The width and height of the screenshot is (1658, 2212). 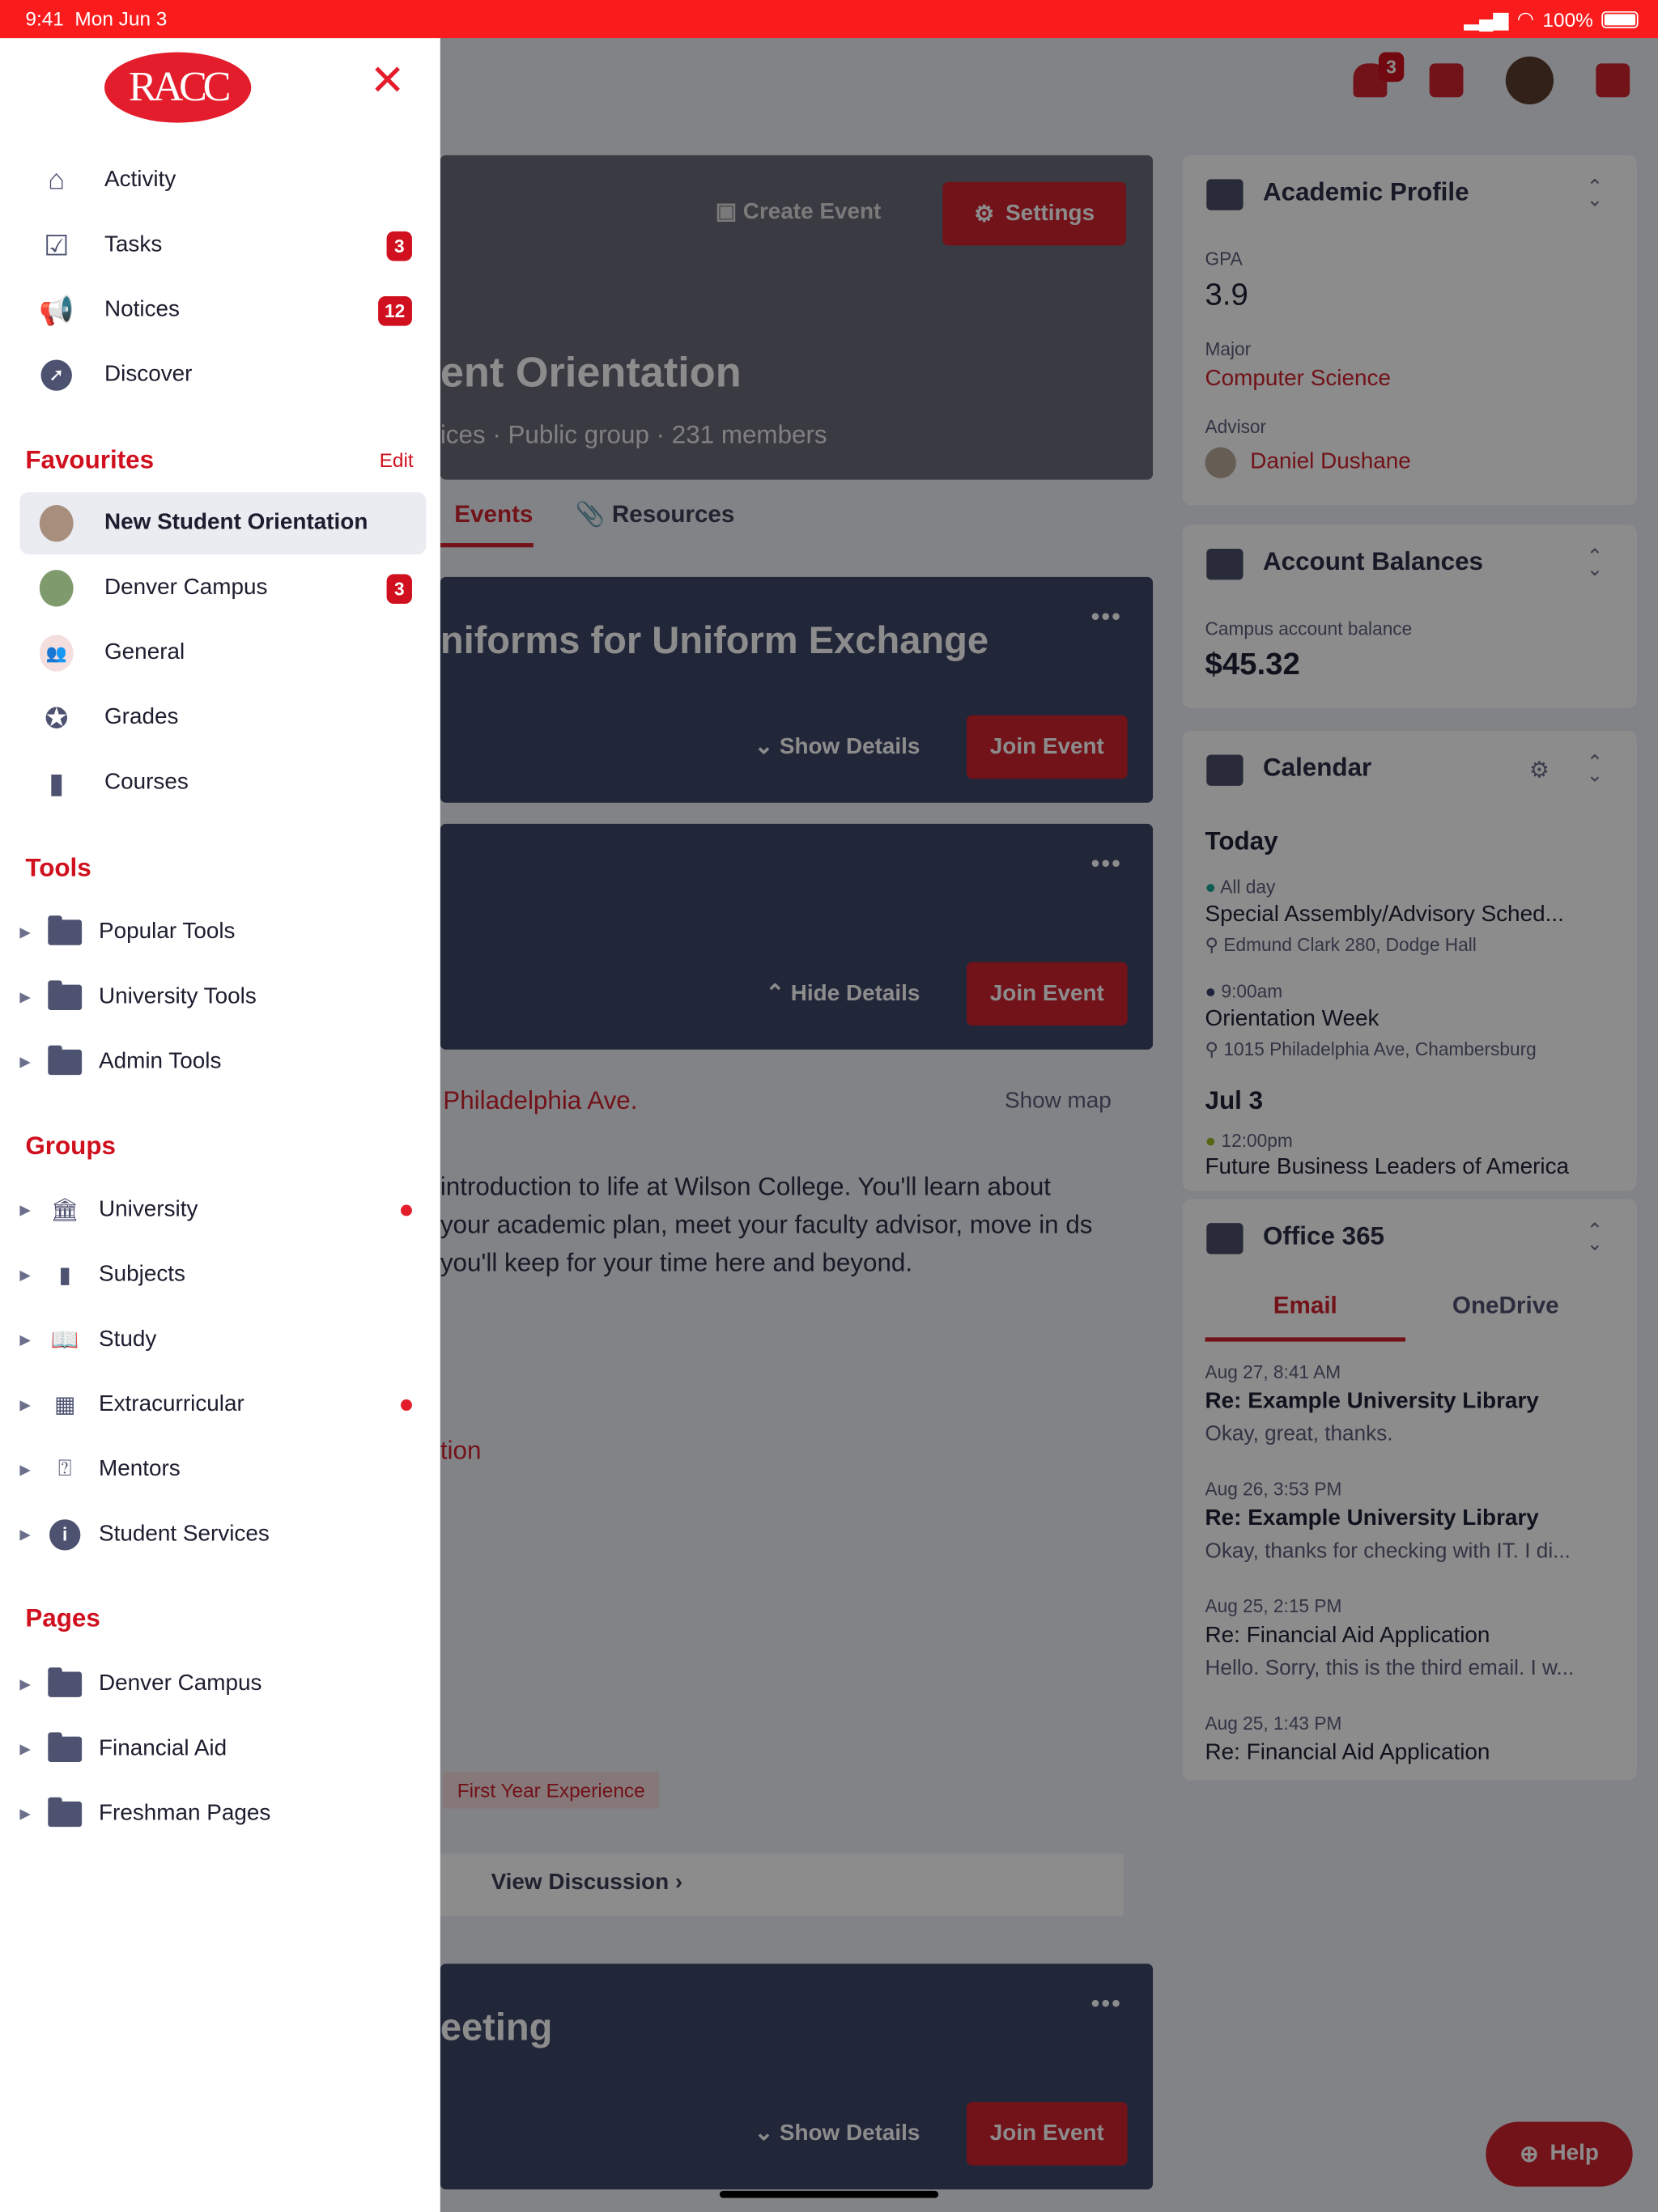 I want to click on page-denver-campus: ▶ Denver Campus, so click(x=218, y=1685).